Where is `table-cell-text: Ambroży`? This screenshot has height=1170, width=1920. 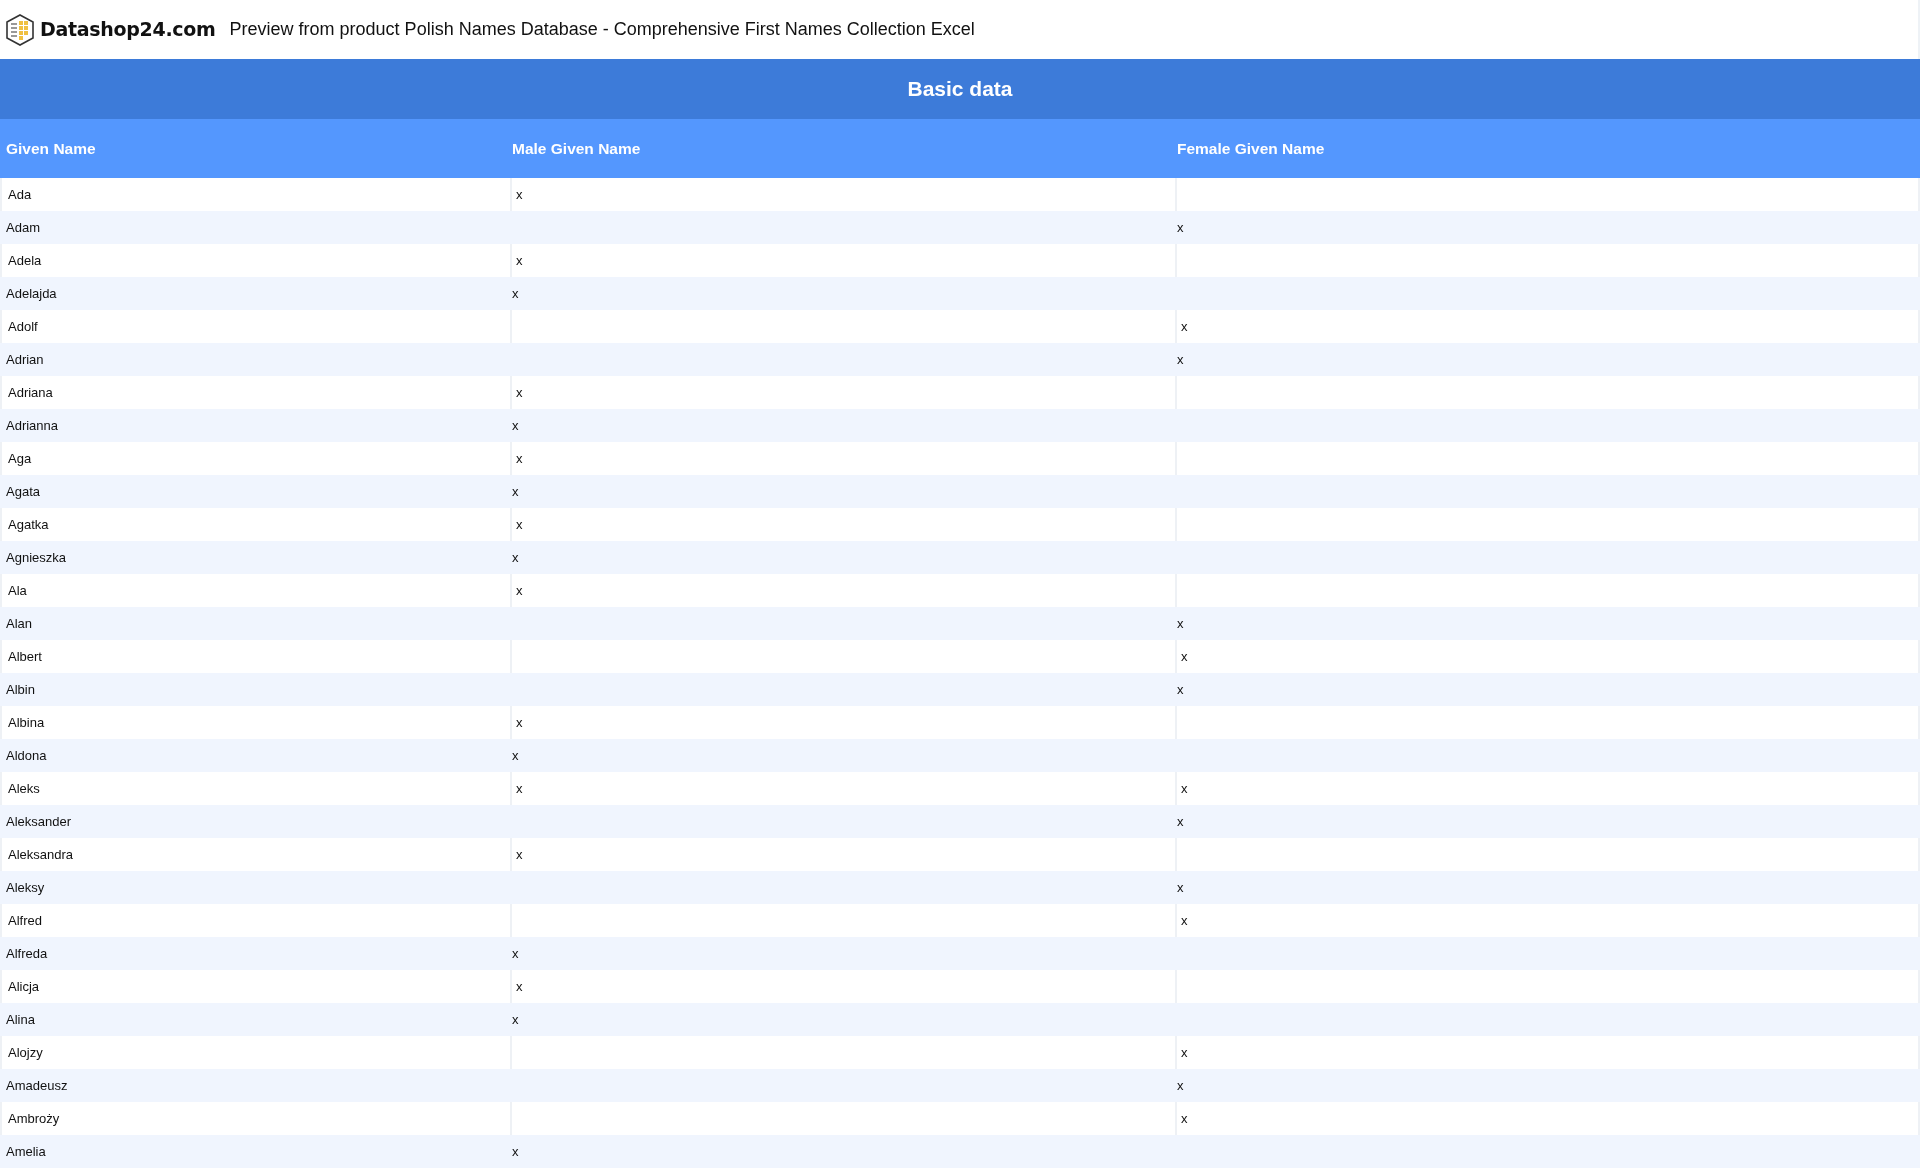 table-cell-text: Ambroży is located at coordinates (34, 1118).